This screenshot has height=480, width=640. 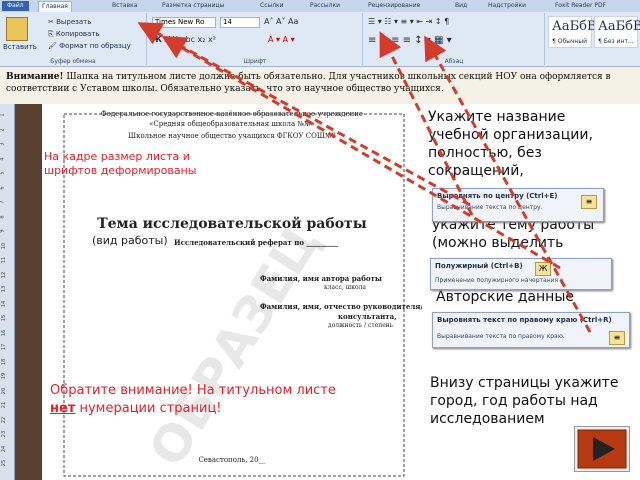 I want to click on tab-mailings: Рассылки, so click(x=325, y=6).